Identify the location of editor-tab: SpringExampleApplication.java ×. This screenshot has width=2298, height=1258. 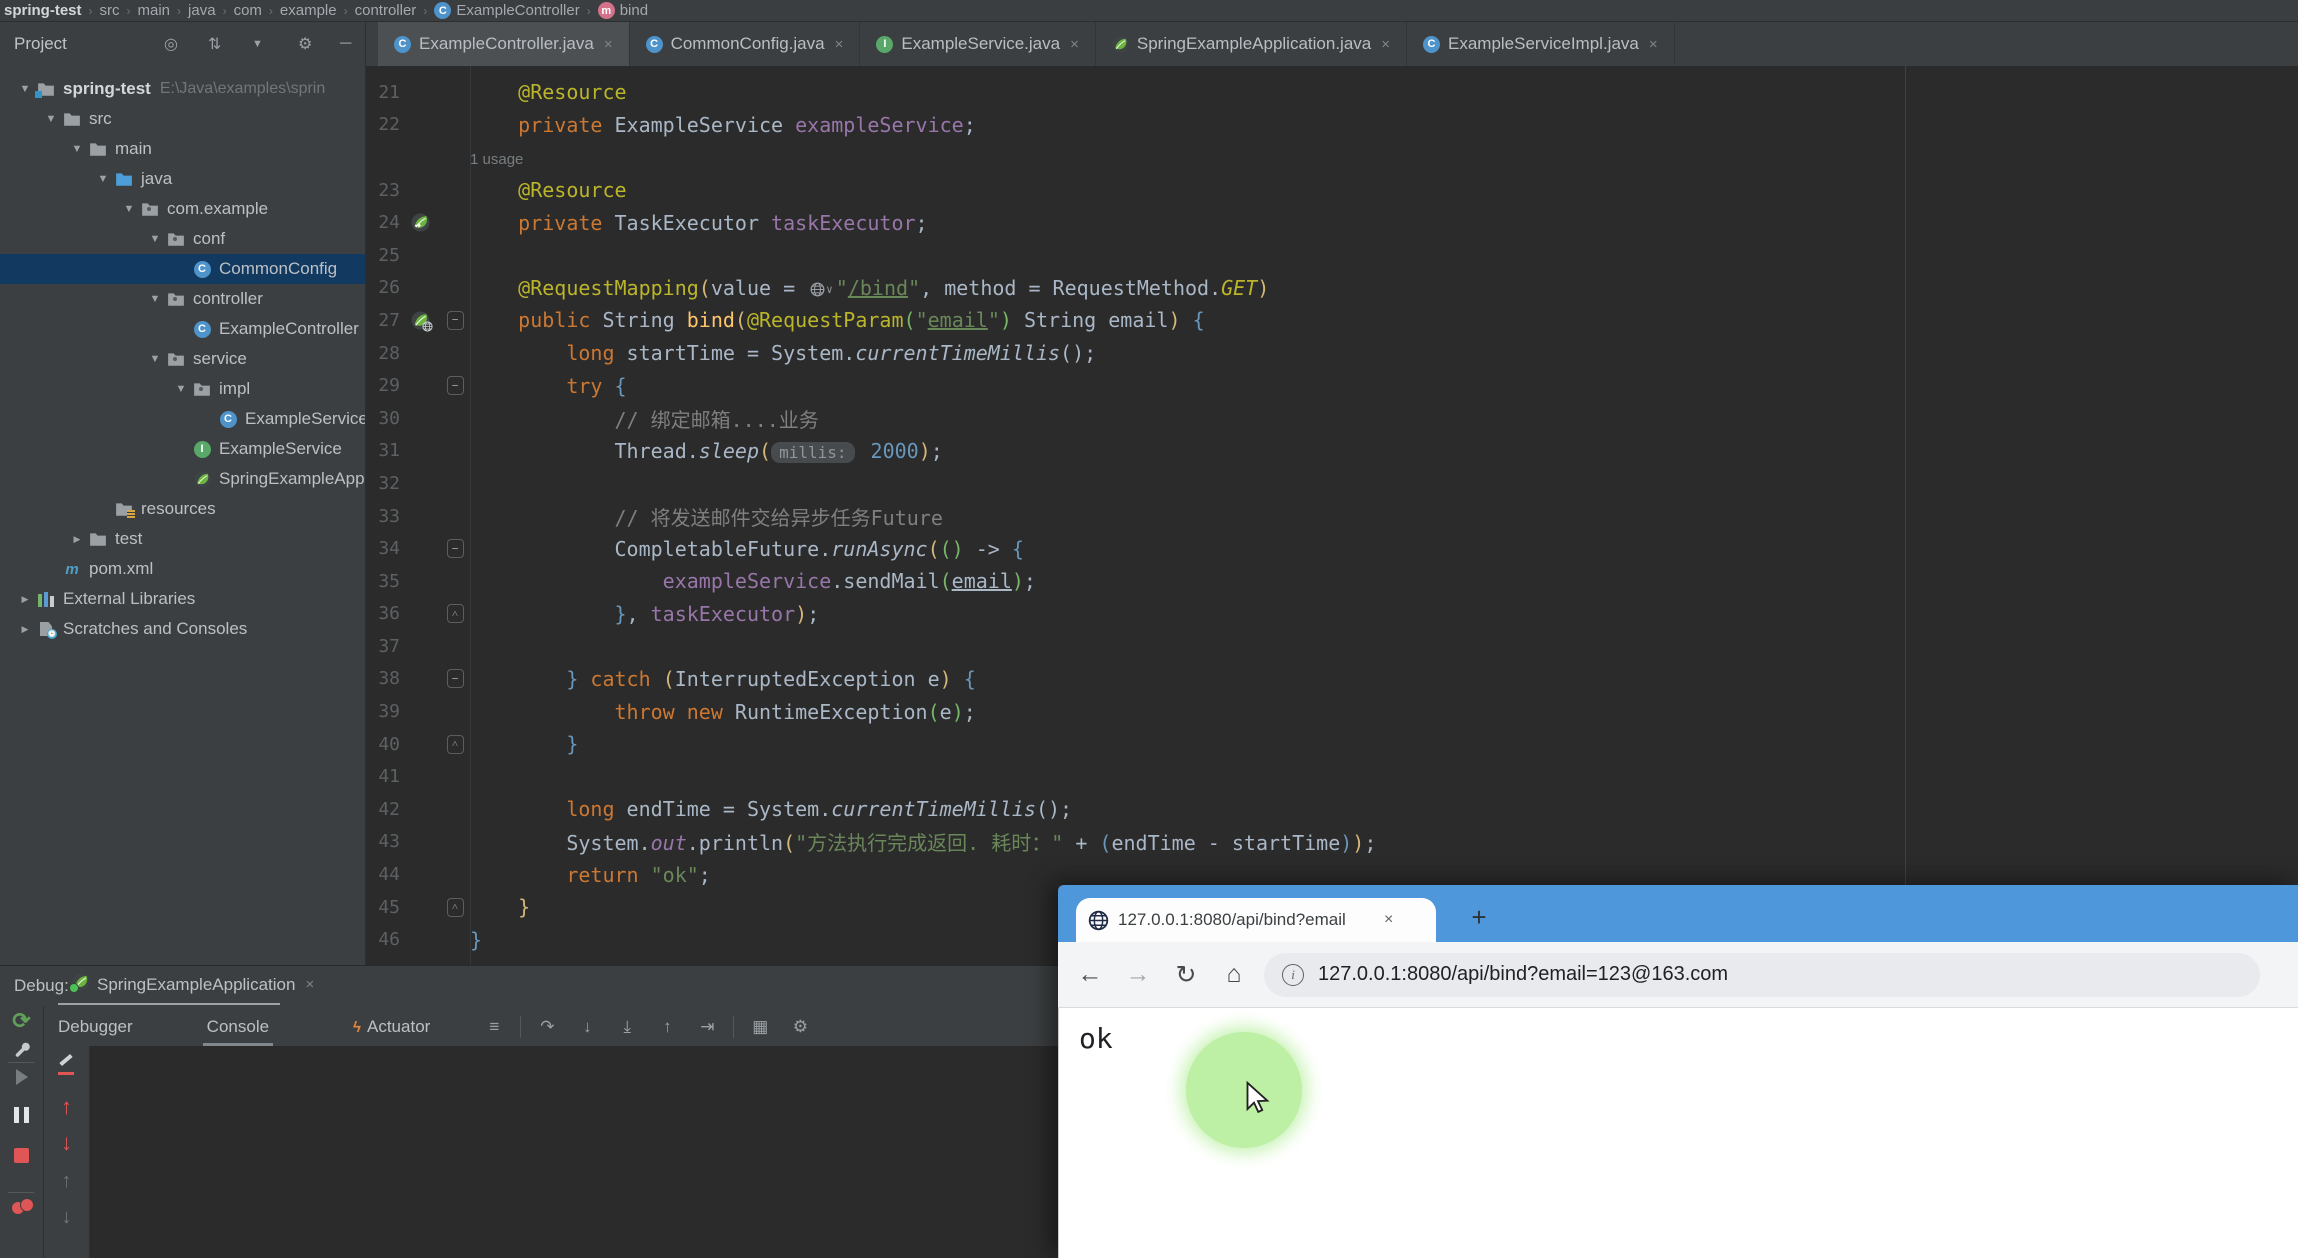
(1251, 44).